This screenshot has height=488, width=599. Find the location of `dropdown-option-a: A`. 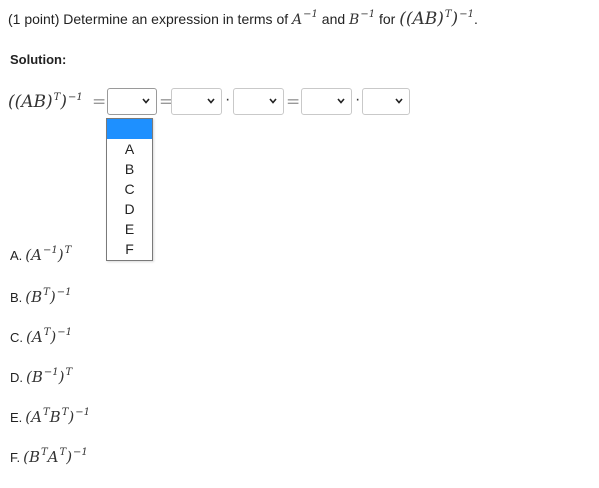

dropdown-option-a: A is located at coordinates (129, 149).